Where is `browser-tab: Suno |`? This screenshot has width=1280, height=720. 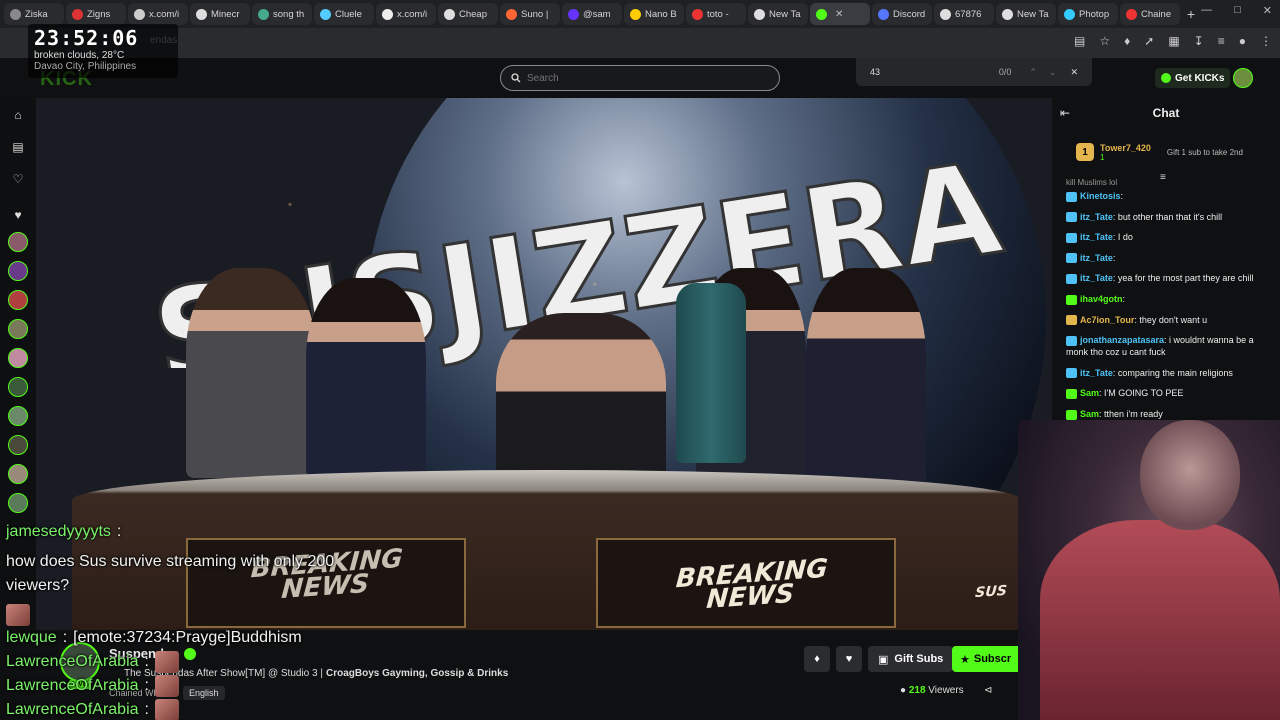 browser-tab: Suno | is located at coordinates (530, 14).